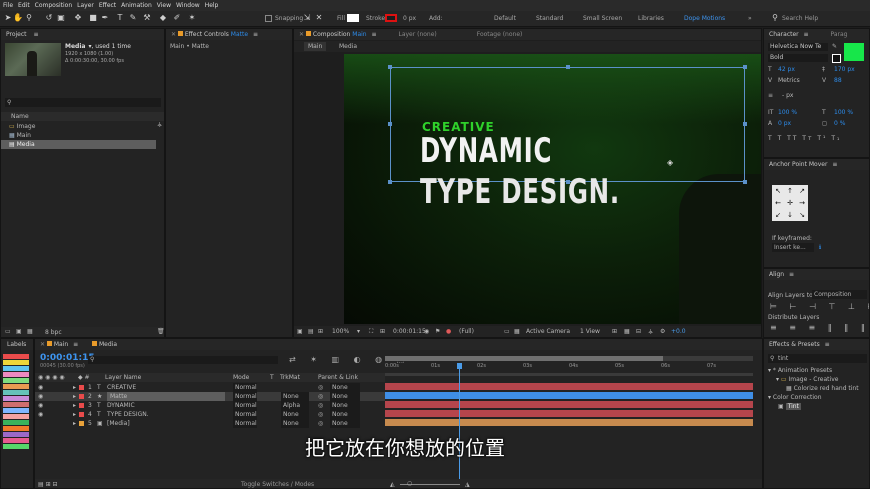 This screenshot has height=489, width=870. I want to click on playhead, so click(459, 423).